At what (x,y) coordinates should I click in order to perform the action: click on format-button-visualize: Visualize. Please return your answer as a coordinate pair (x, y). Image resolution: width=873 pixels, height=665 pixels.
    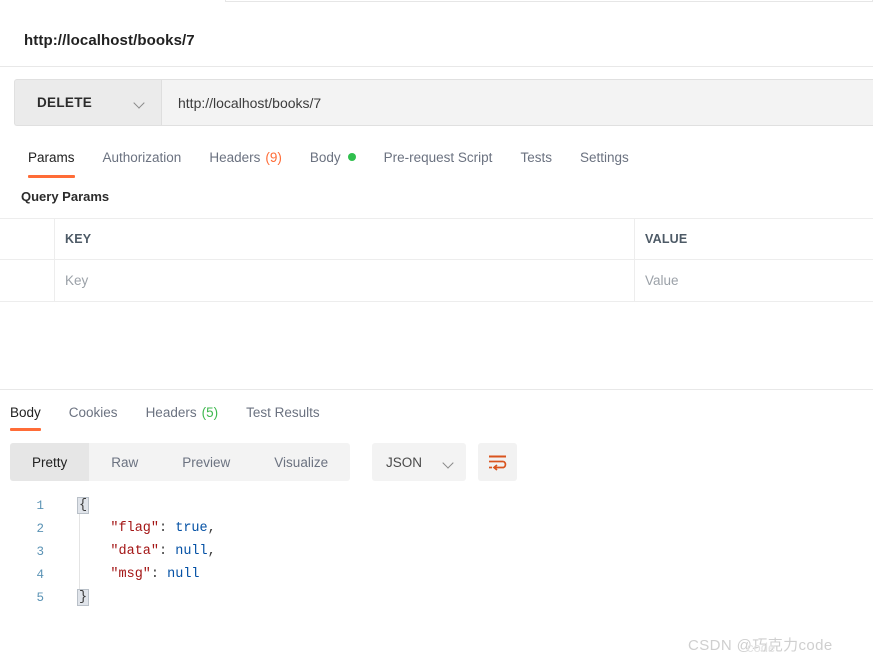
    Looking at the image, I should click on (301, 462).